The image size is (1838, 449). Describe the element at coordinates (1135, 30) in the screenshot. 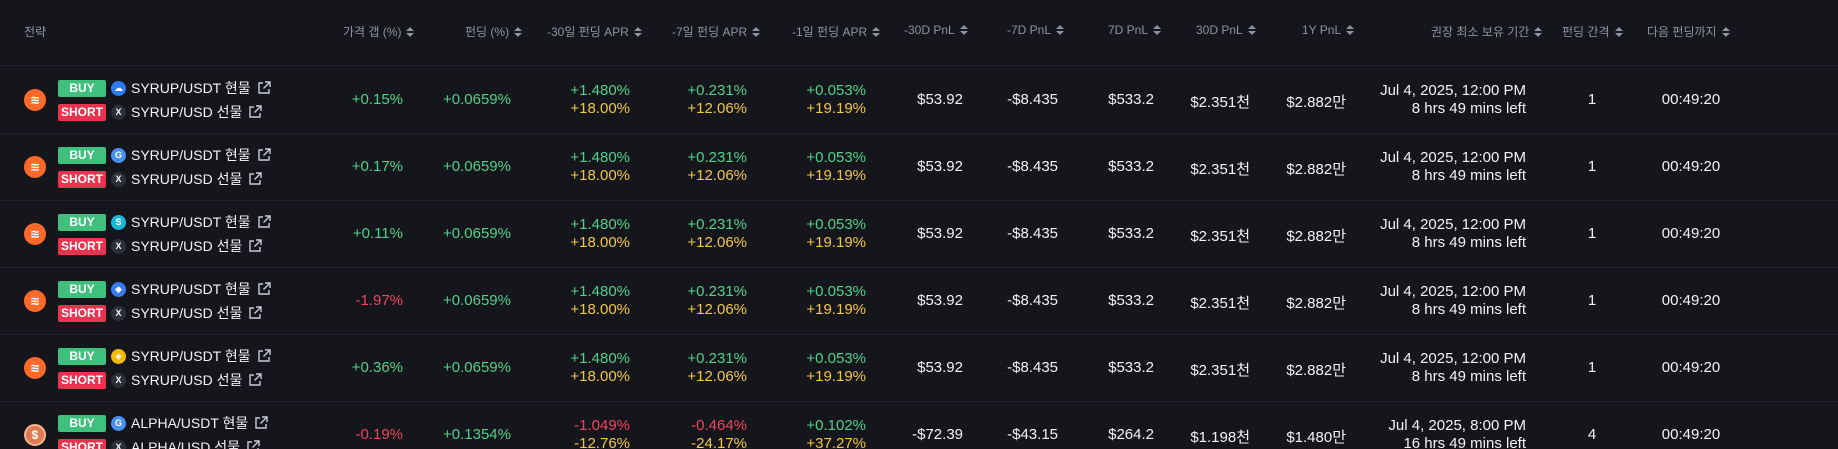

I see `col-pnl-7: 7D PnL` at that location.